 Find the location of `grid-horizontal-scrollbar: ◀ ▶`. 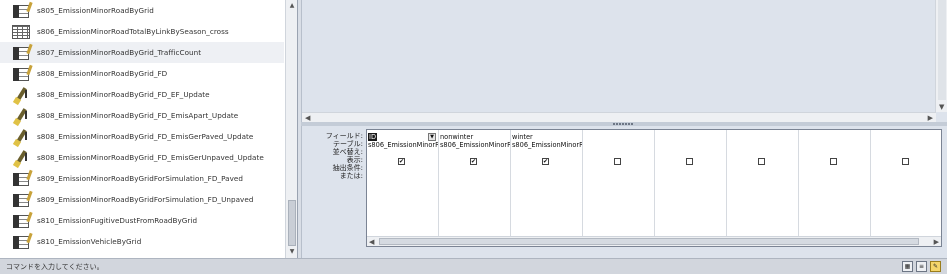

grid-horizontal-scrollbar: ◀ ▶ is located at coordinates (654, 241).